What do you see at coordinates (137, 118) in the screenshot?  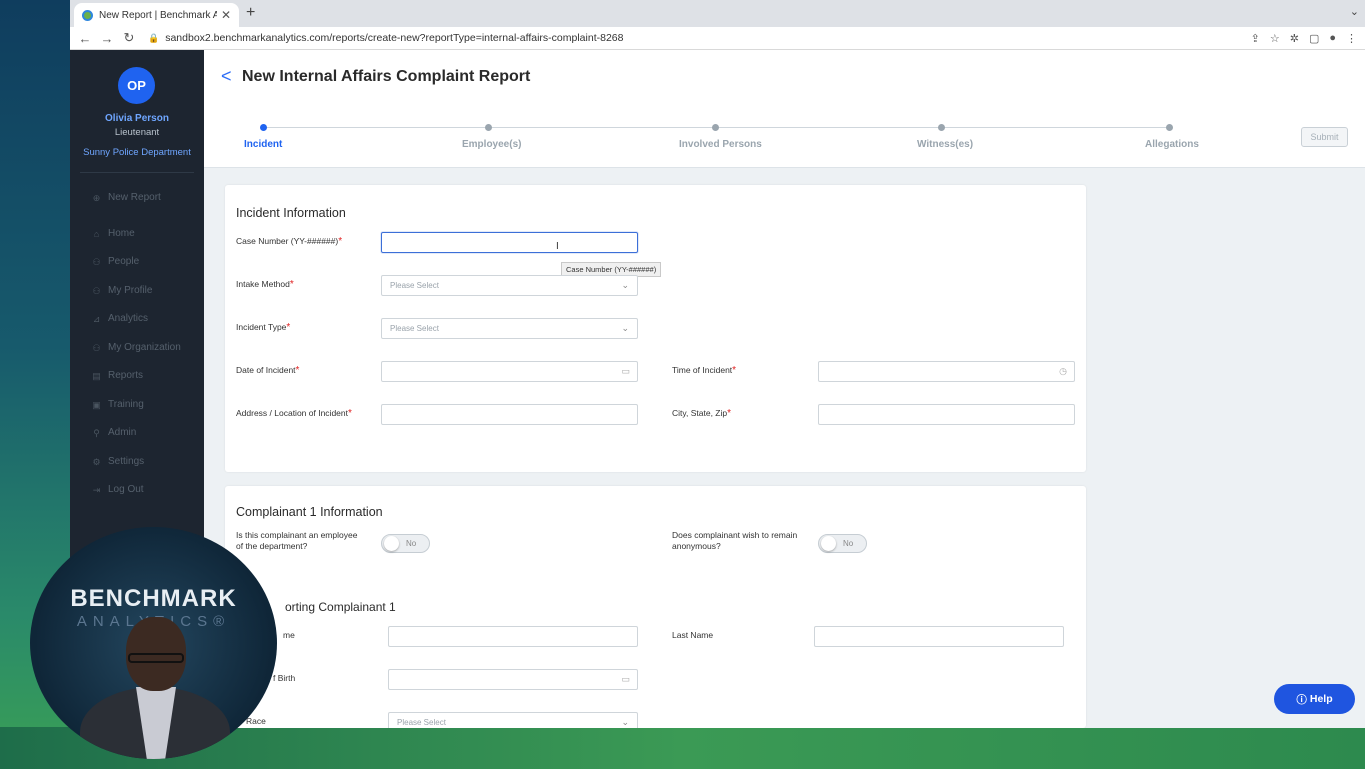 I see `user-name: Olivia Person` at bounding box center [137, 118].